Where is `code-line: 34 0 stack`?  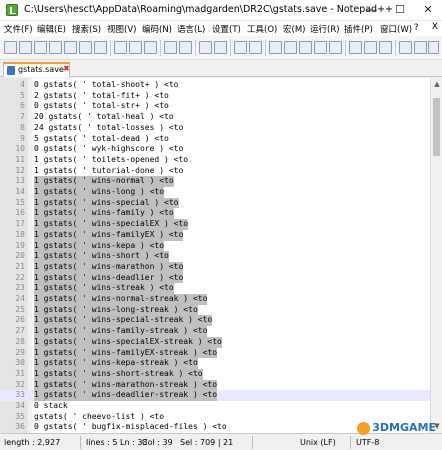 code-line: 34 0 stack is located at coordinates (215, 406).